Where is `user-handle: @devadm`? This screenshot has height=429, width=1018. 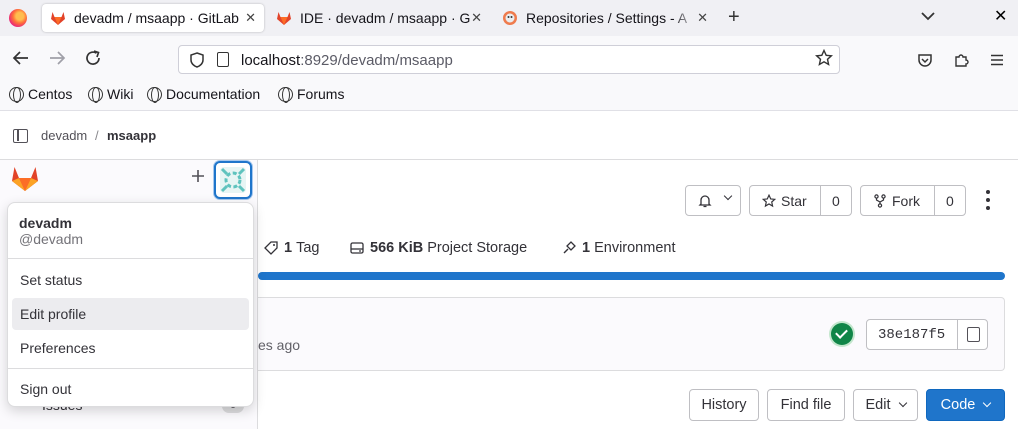 user-handle: @devadm is located at coordinates (51, 239).